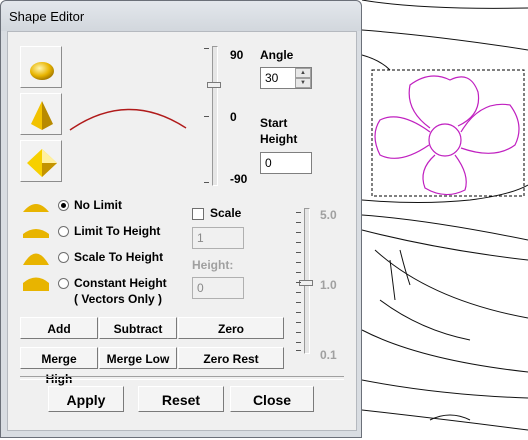 The height and width of the screenshot is (440, 528). What do you see at coordinates (213, 265) in the screenshot?
I see `height-label: Height:` at bounding box center [213, 265].